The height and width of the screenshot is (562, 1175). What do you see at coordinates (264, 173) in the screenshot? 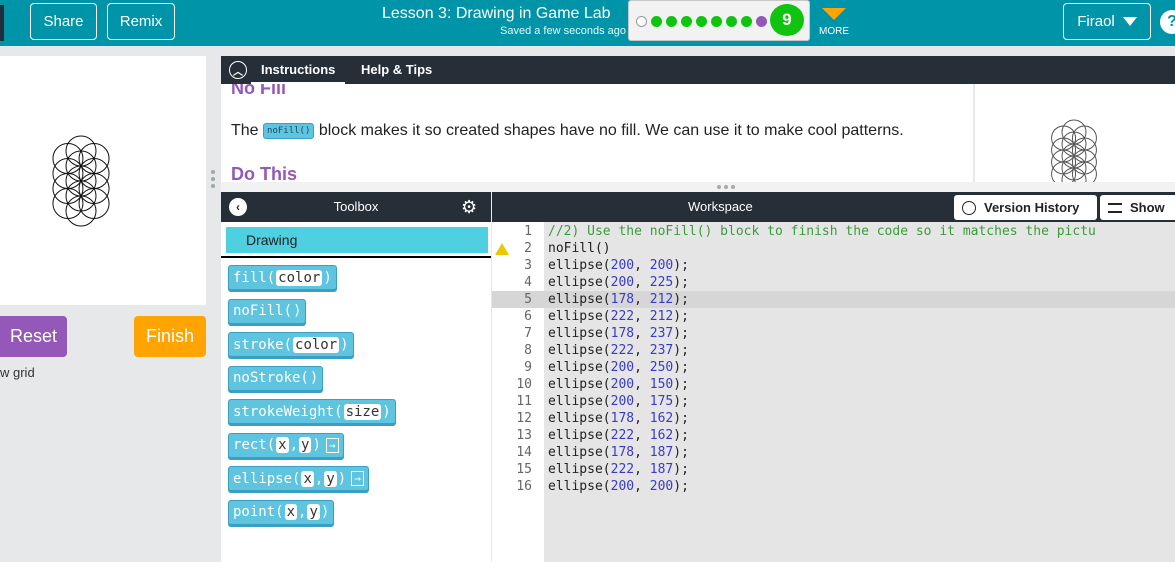
I see `heading-do-this: Do This` at bounding box center [264, 173].